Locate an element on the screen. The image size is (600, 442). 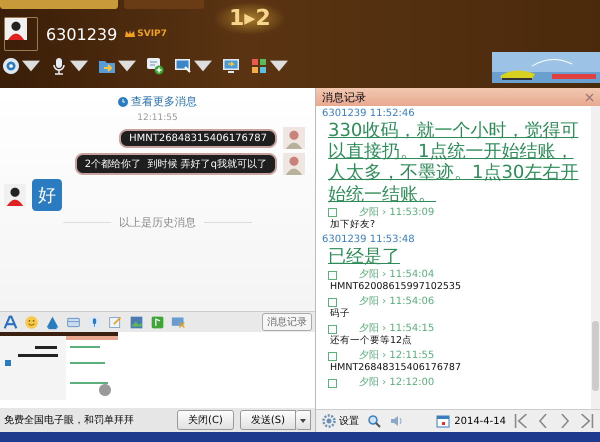
voice-icon is located at coordinates (94, 322).